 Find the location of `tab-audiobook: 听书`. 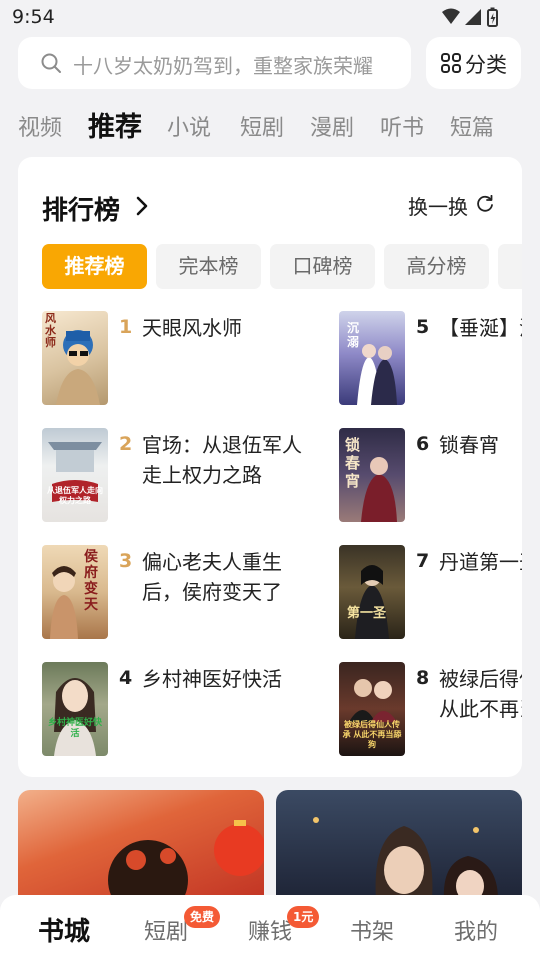

tab-audiobook: 听书 is located at coordinates (402, 126).